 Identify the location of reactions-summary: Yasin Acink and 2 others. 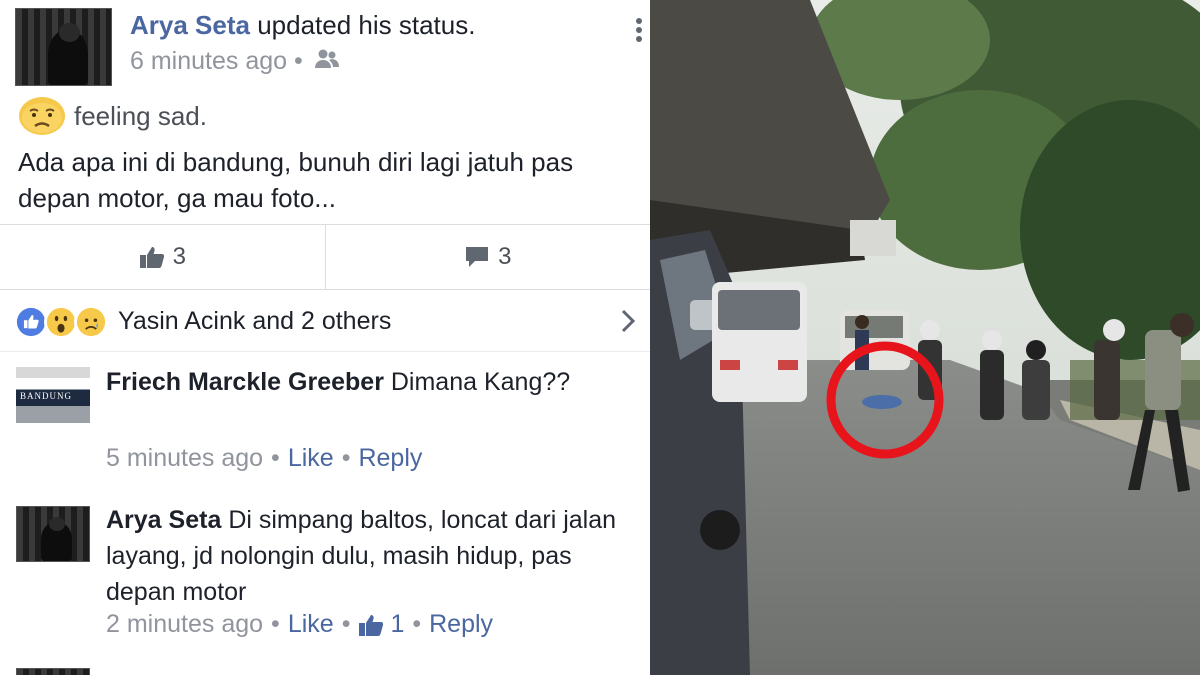
(325, 322).